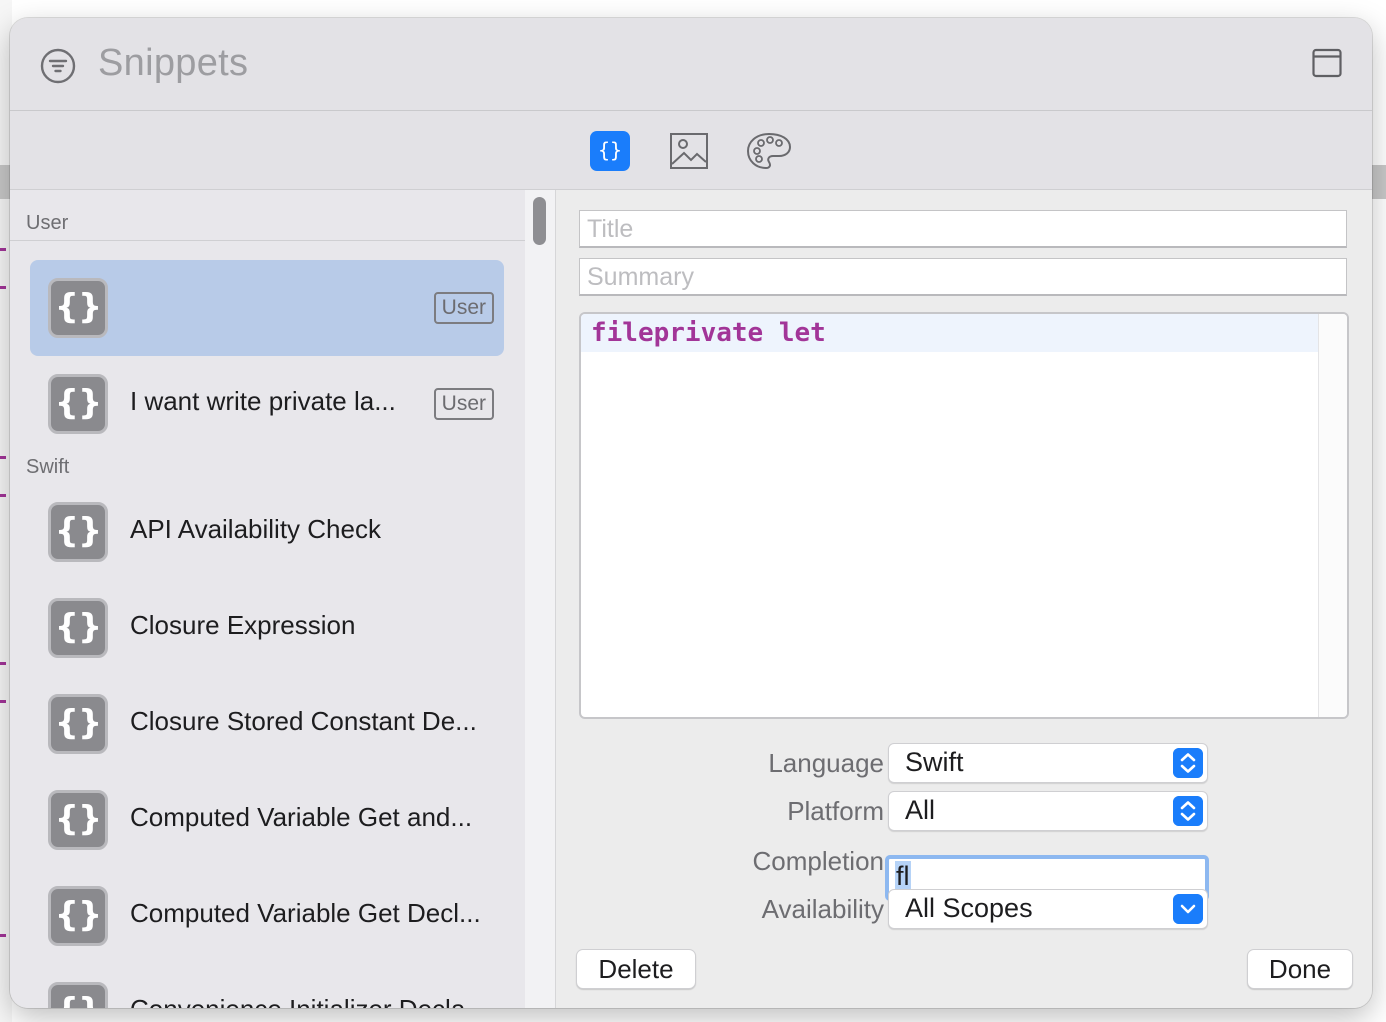 The image size is (1386, 1022). Describe the element at coordinates (951, 333) in the screenshot. I see `code-line: fileprivate let` at that location.